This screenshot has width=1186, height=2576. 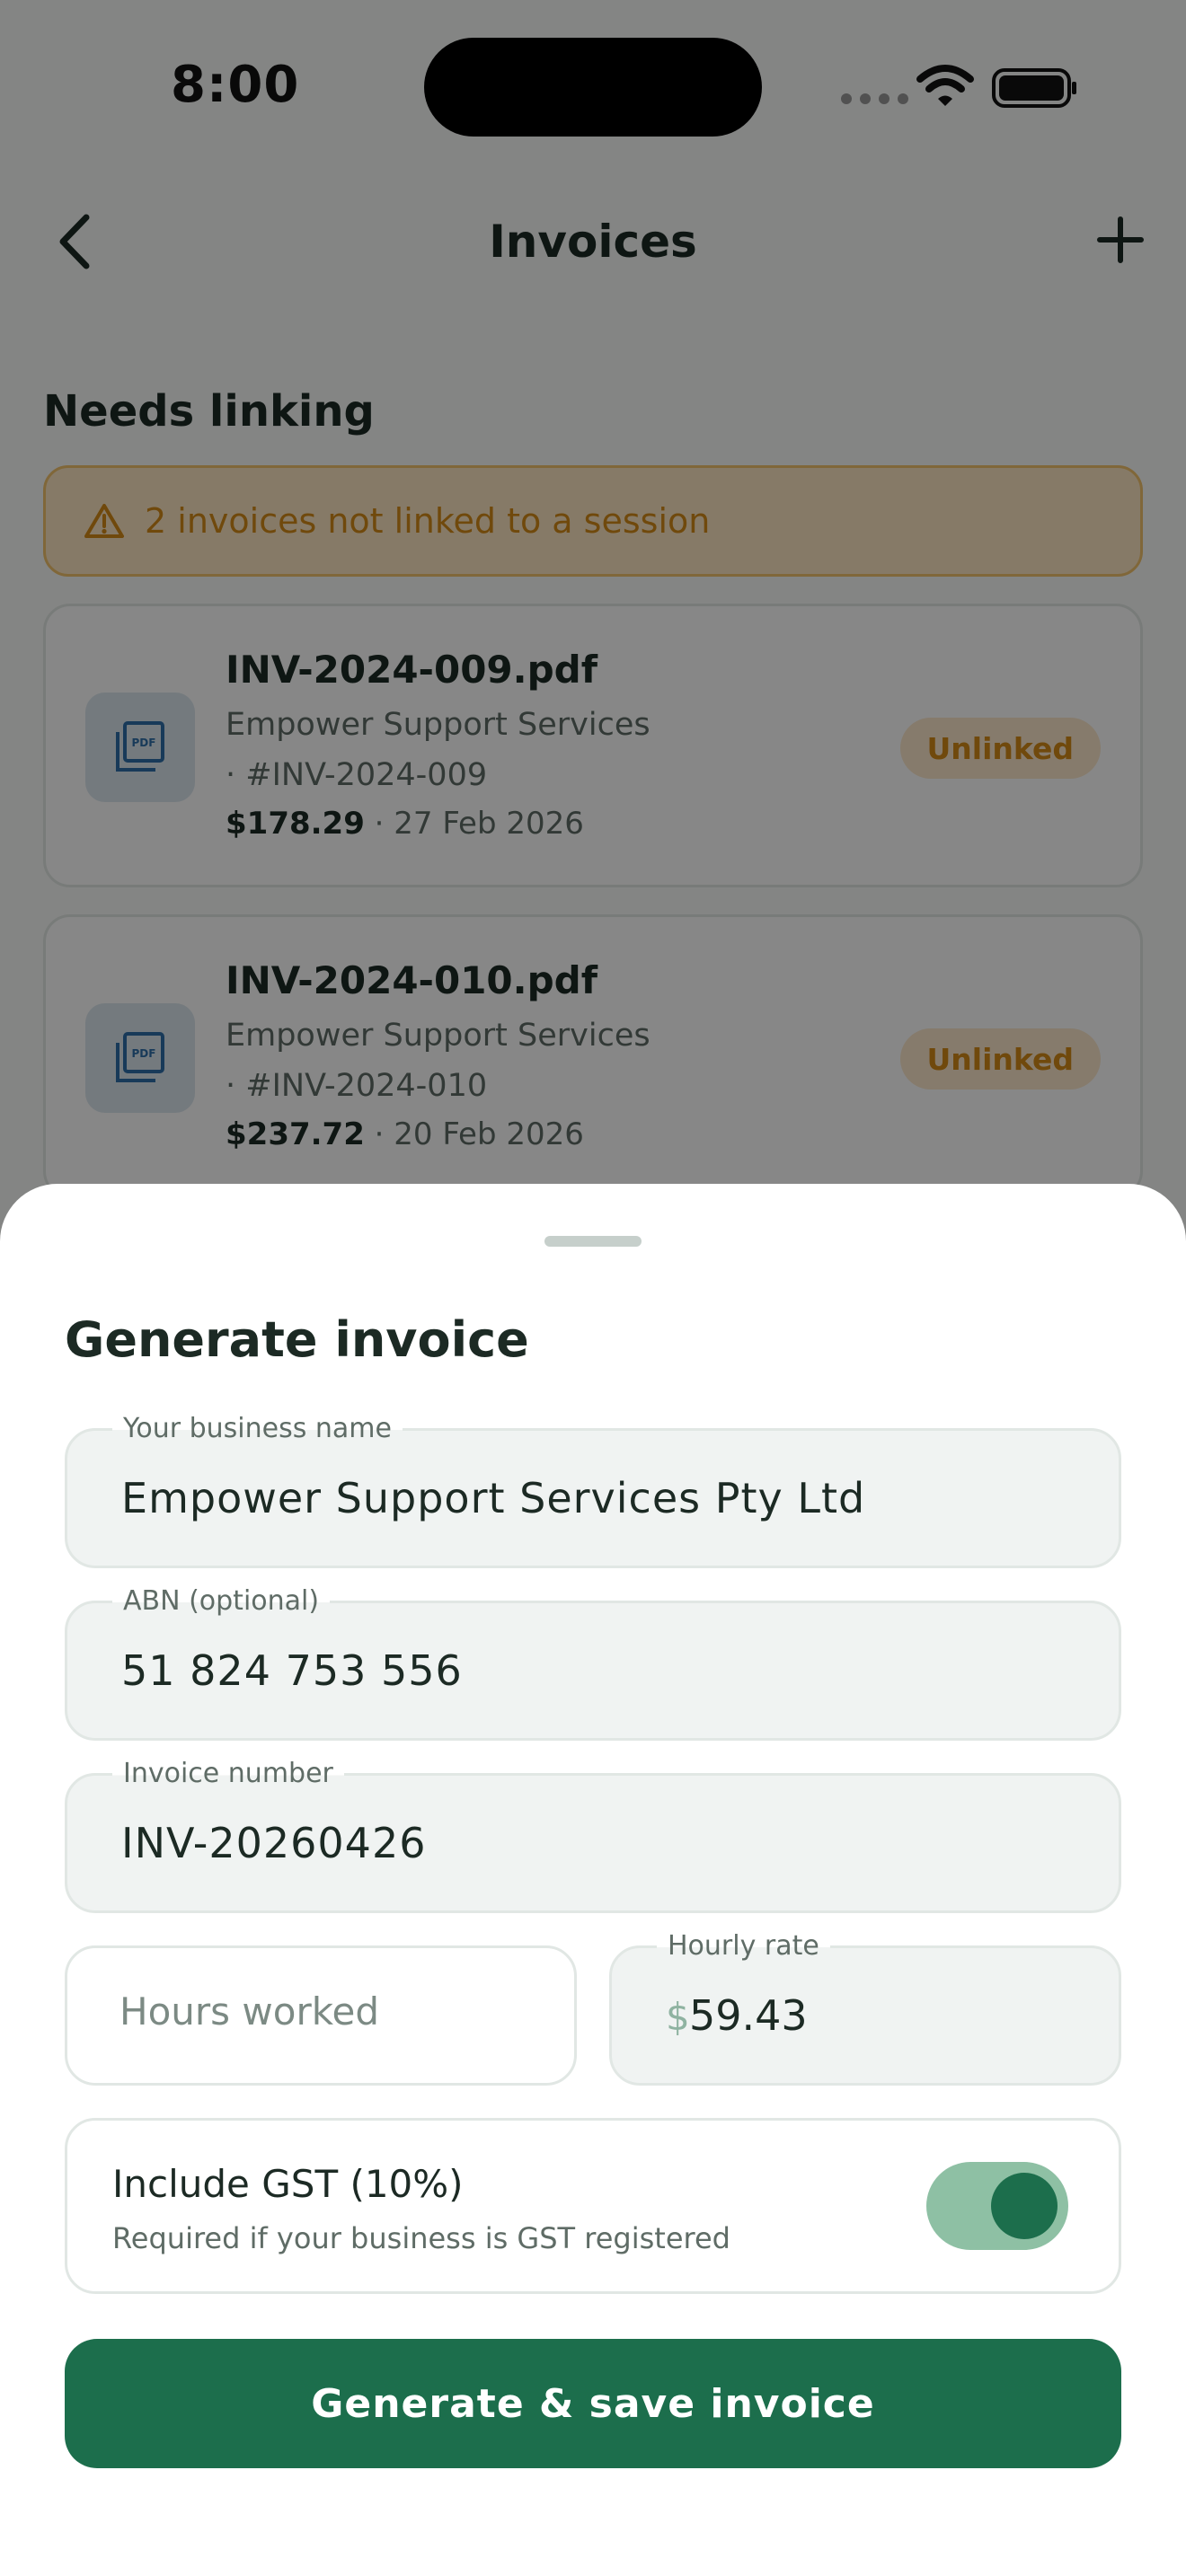 I want to click on hourly-rate-label: Hourly rate, so click(x=743, y=1946).